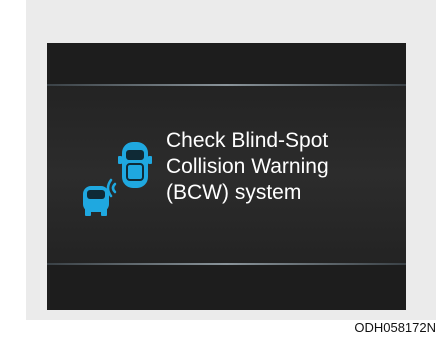 The image size is (436, 341). What do you see at coordinates (135, 165) in the screenshot?
I see `own-car-icon` at bounding box center [135, 165].